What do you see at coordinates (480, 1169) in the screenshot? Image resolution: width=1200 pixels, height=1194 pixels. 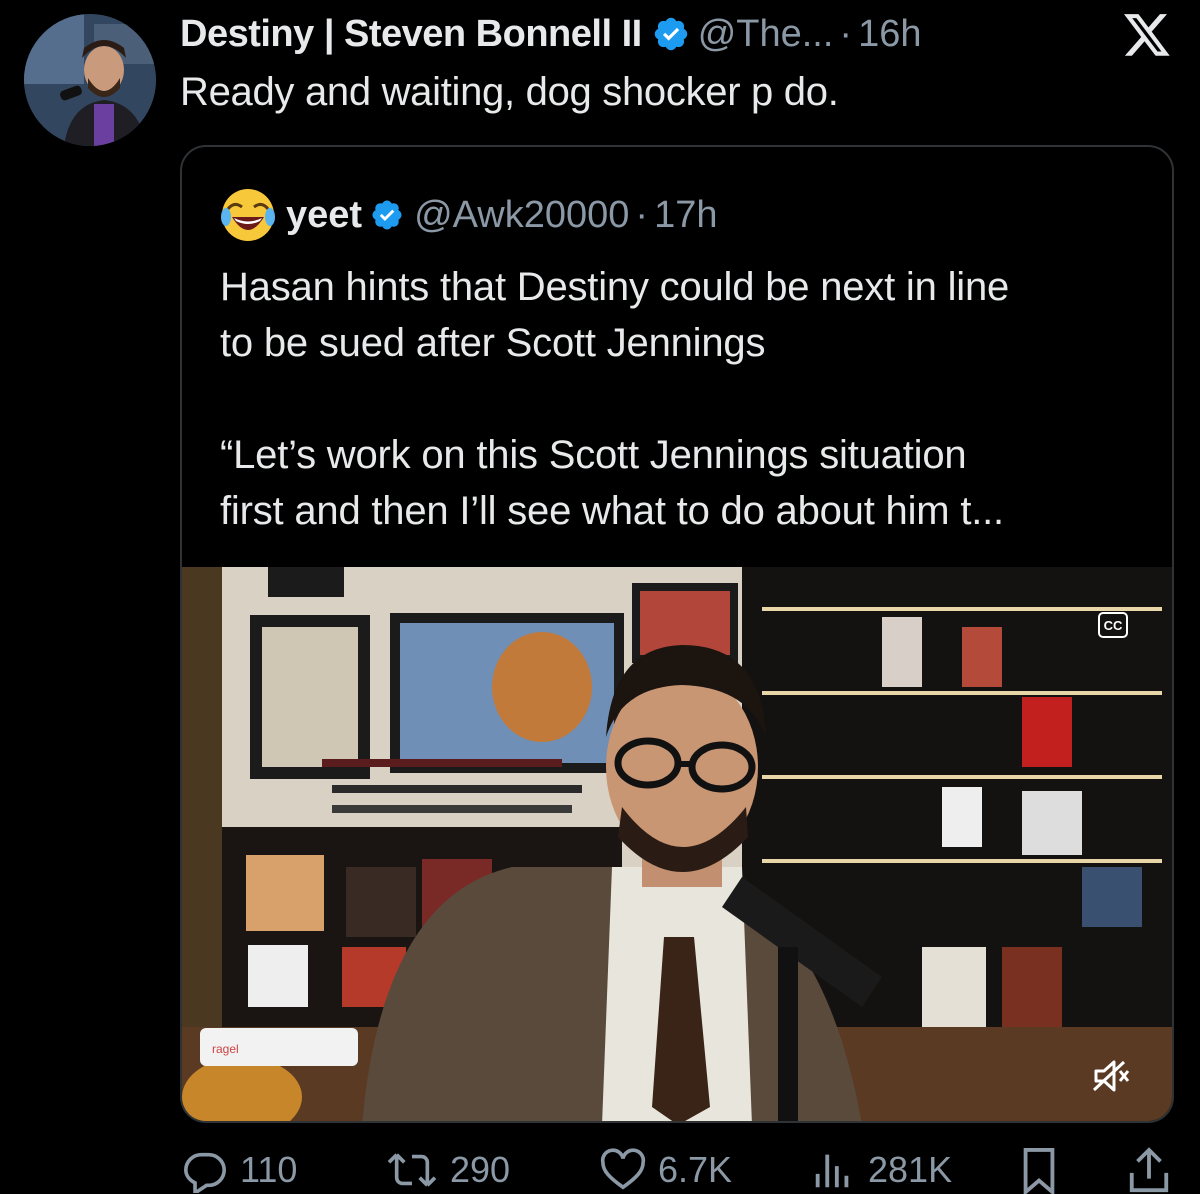 I see `repost-count: 290` at bounding box center [480, 1169].